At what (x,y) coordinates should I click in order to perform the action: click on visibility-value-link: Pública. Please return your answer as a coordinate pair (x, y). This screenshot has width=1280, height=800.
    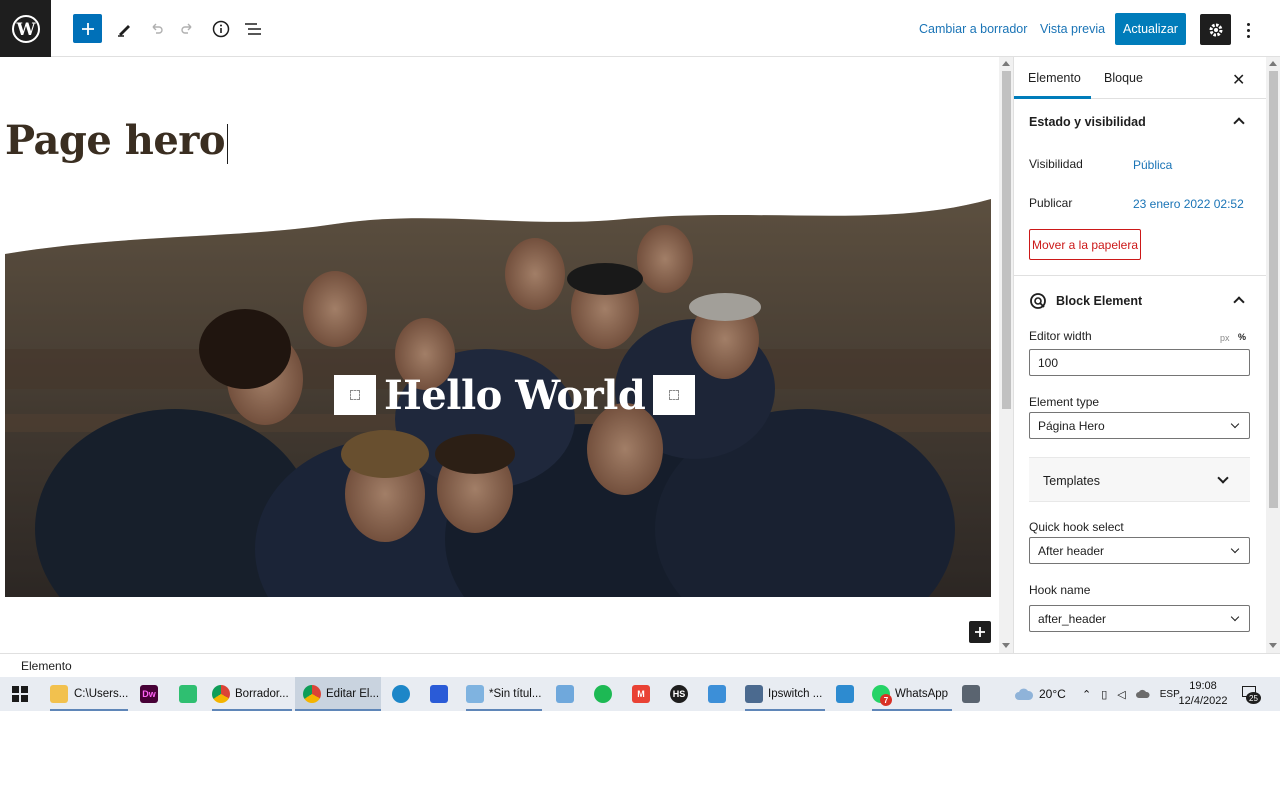
    Looking at the image, I should click on (1152, 165).